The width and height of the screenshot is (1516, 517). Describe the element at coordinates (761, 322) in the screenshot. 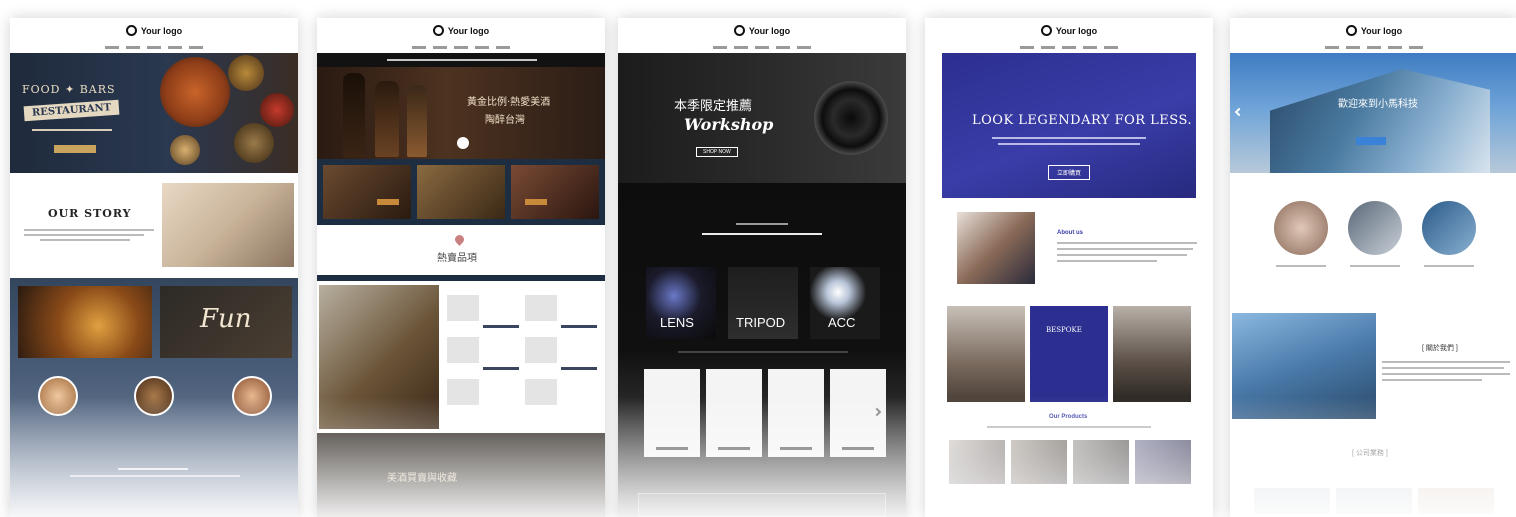

I see `card-label: TRIPOD` at that location.